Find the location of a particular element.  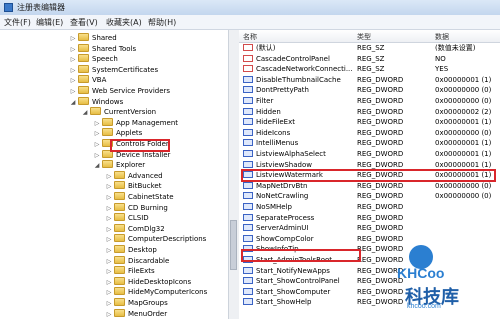

value-name: Filter is located at coordinates (258, 101).